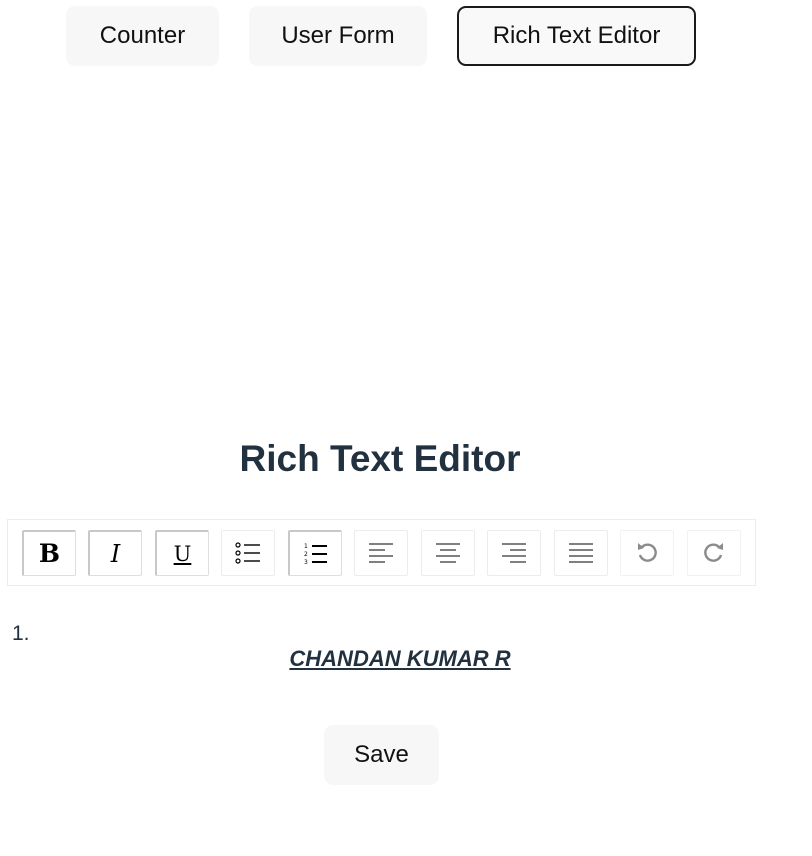  Describe the element at coordinates (380, 458) in the screenshot. I see `page-title: Rich Text Editor` at that location.